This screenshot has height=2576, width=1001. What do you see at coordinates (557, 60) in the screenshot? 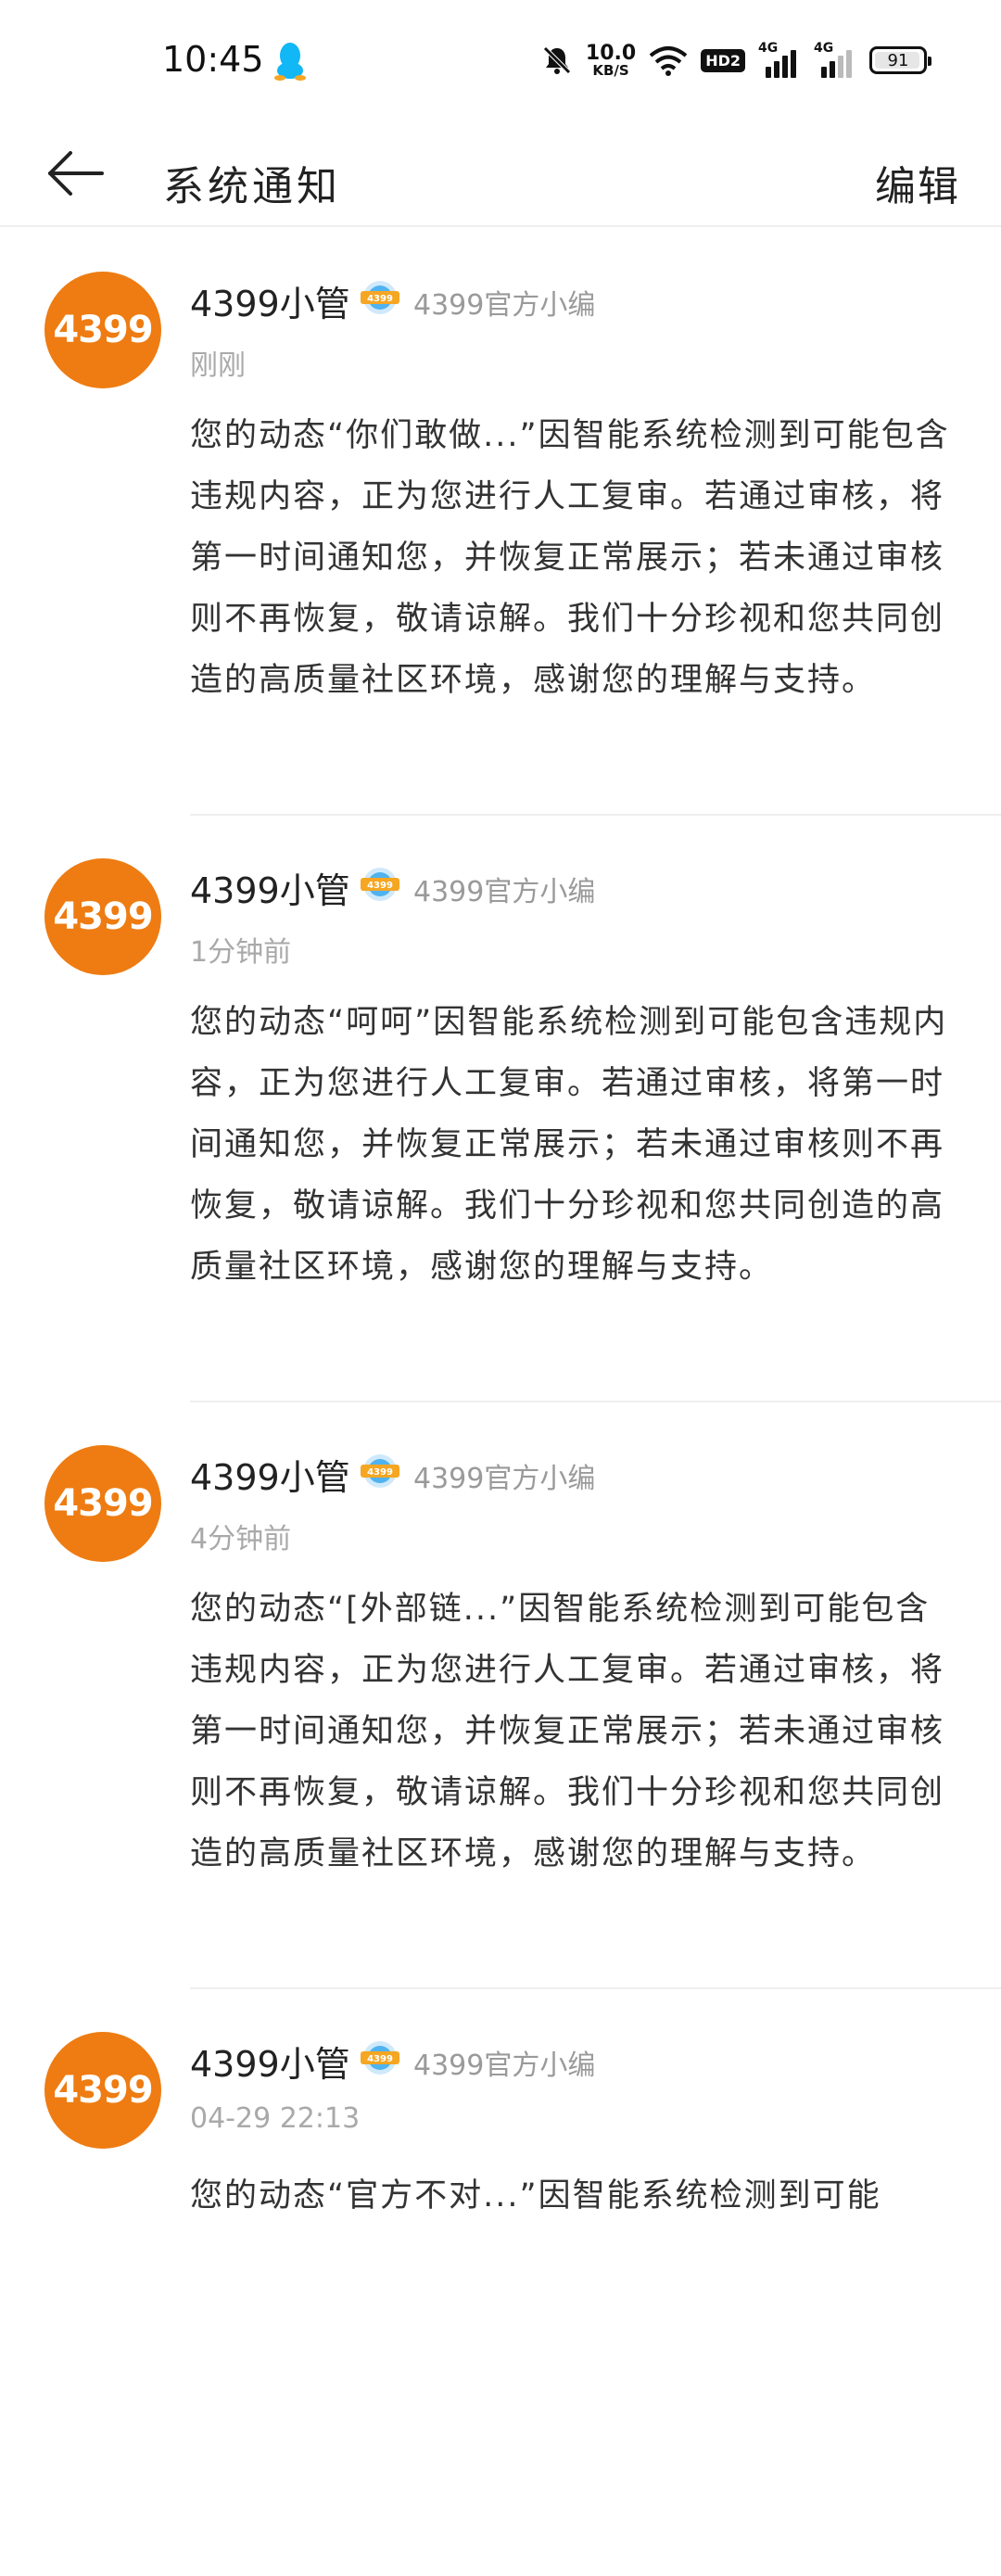
I see `mute-icon` at bounding box center [557, 60].